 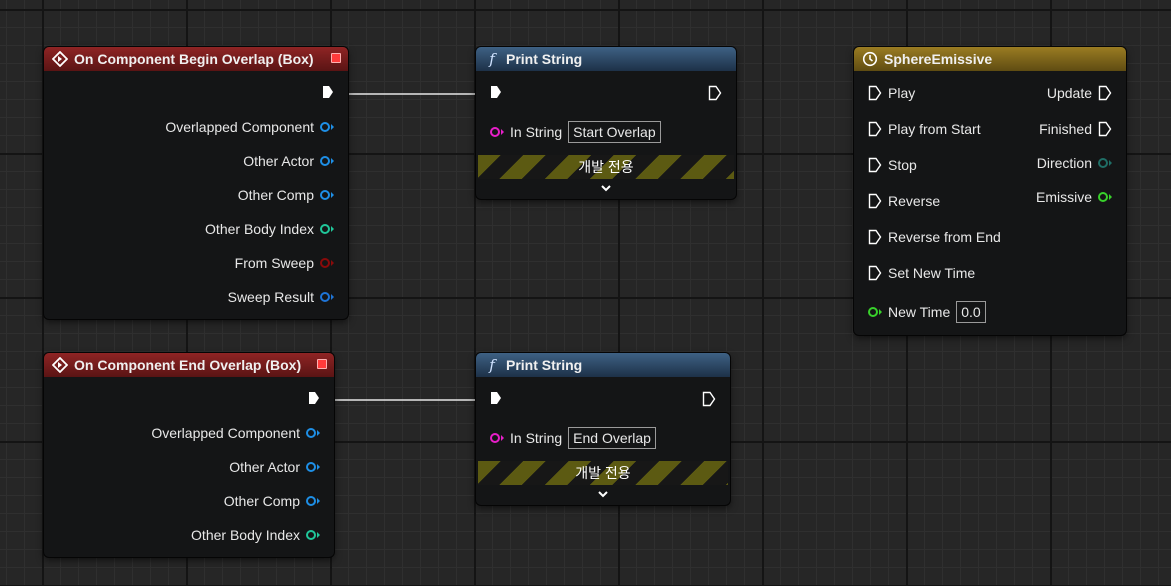 I want to click on end-overlap-header: On Component End Overlap (Box), so click(x=189, y=365).